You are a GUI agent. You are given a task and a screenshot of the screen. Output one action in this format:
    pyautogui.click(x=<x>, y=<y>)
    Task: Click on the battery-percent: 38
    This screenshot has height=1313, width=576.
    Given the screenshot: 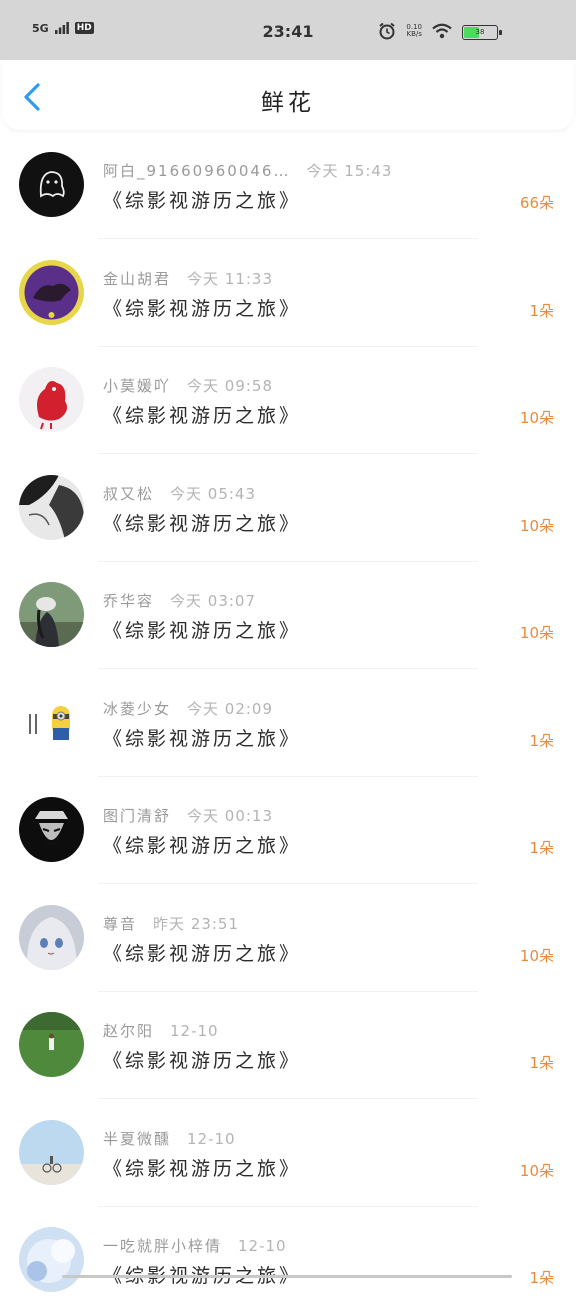 What is the action you would take?
    pyautogui.click(x=480, y=32)
    